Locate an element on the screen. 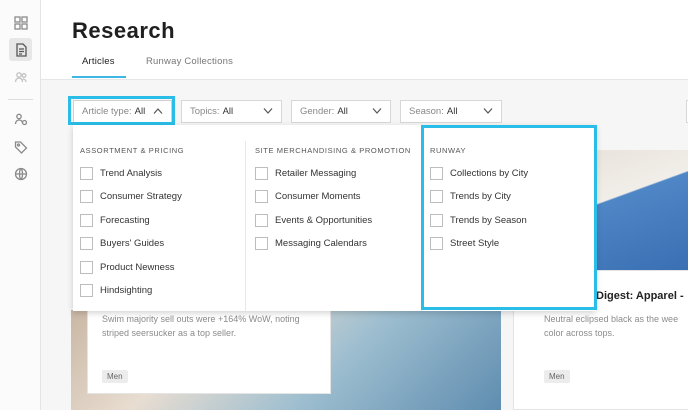  dashboard-icon is located at coordinates (20, 22).